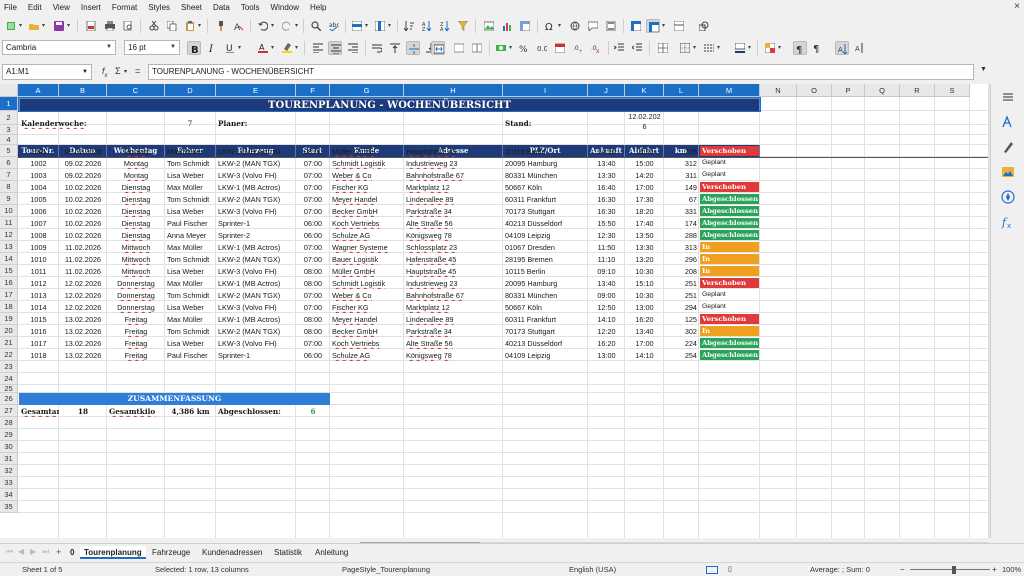 Image resolution: width=1024 pixels, height=576 pixels. I want to click on table-cell: 14:20, so click(644, 175).